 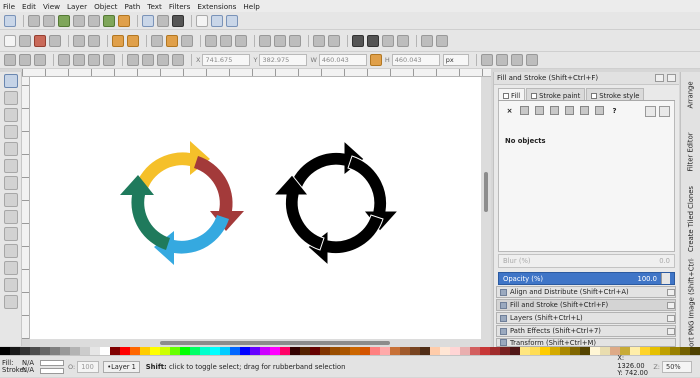 What do you see at coordinates (182, 203) in the screenshot?
I see `colored-cycle-arrows` at bounding box center [182, 203].